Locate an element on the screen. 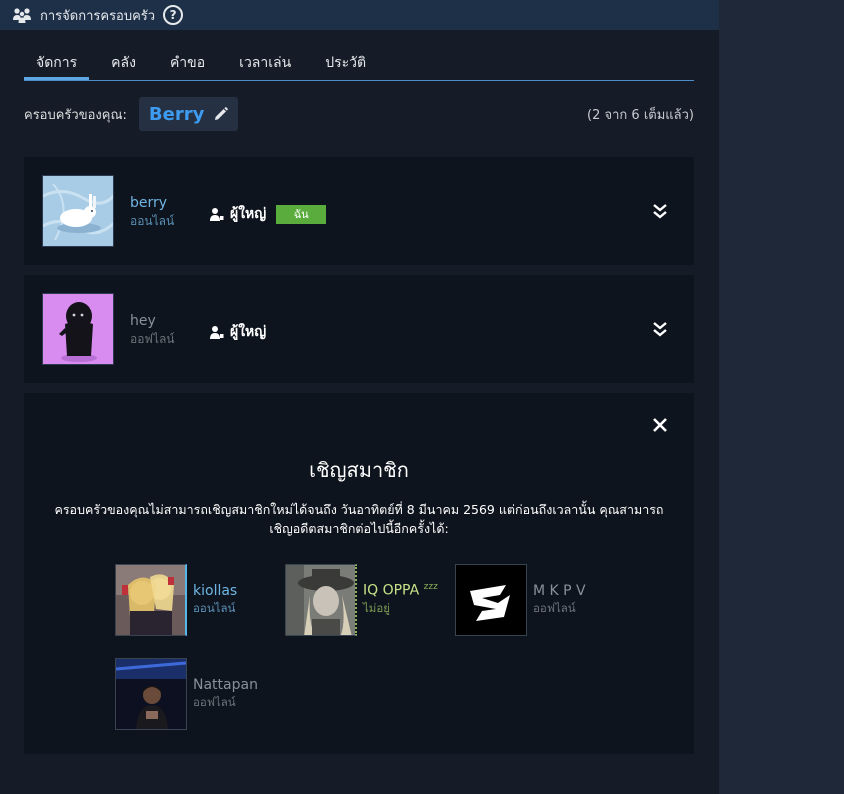 This screenshot has width=844, height=794. sleep-indicator: zzz is located at coordinates (430, 587).